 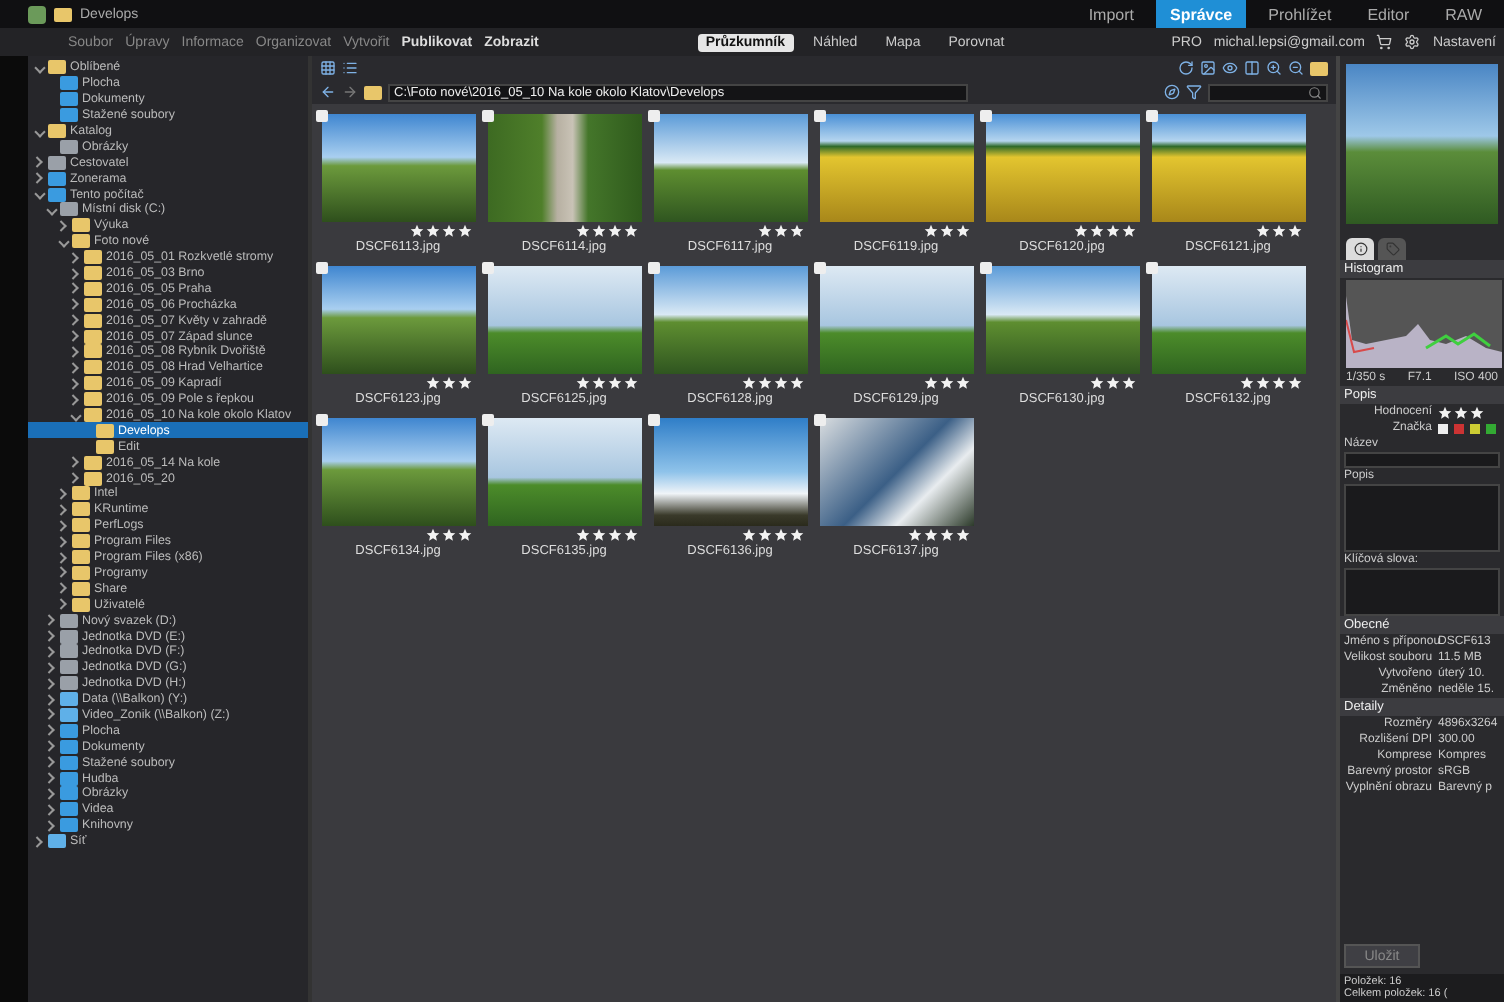 What do you see at coordinates (1463, 14) in the screenshot?
I see `mode-tab: RAW` at bounding box center [1463, 14].